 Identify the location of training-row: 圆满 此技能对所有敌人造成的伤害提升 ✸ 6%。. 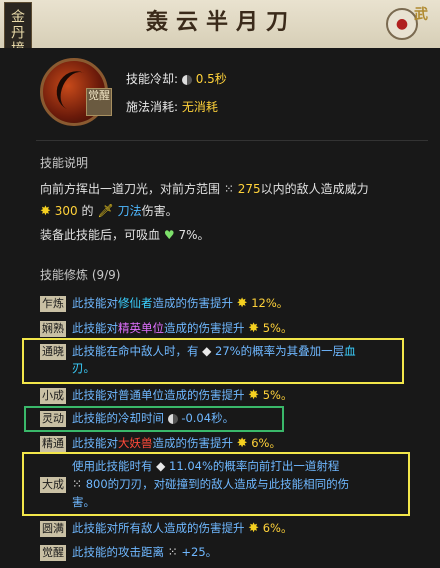
(235, 528).